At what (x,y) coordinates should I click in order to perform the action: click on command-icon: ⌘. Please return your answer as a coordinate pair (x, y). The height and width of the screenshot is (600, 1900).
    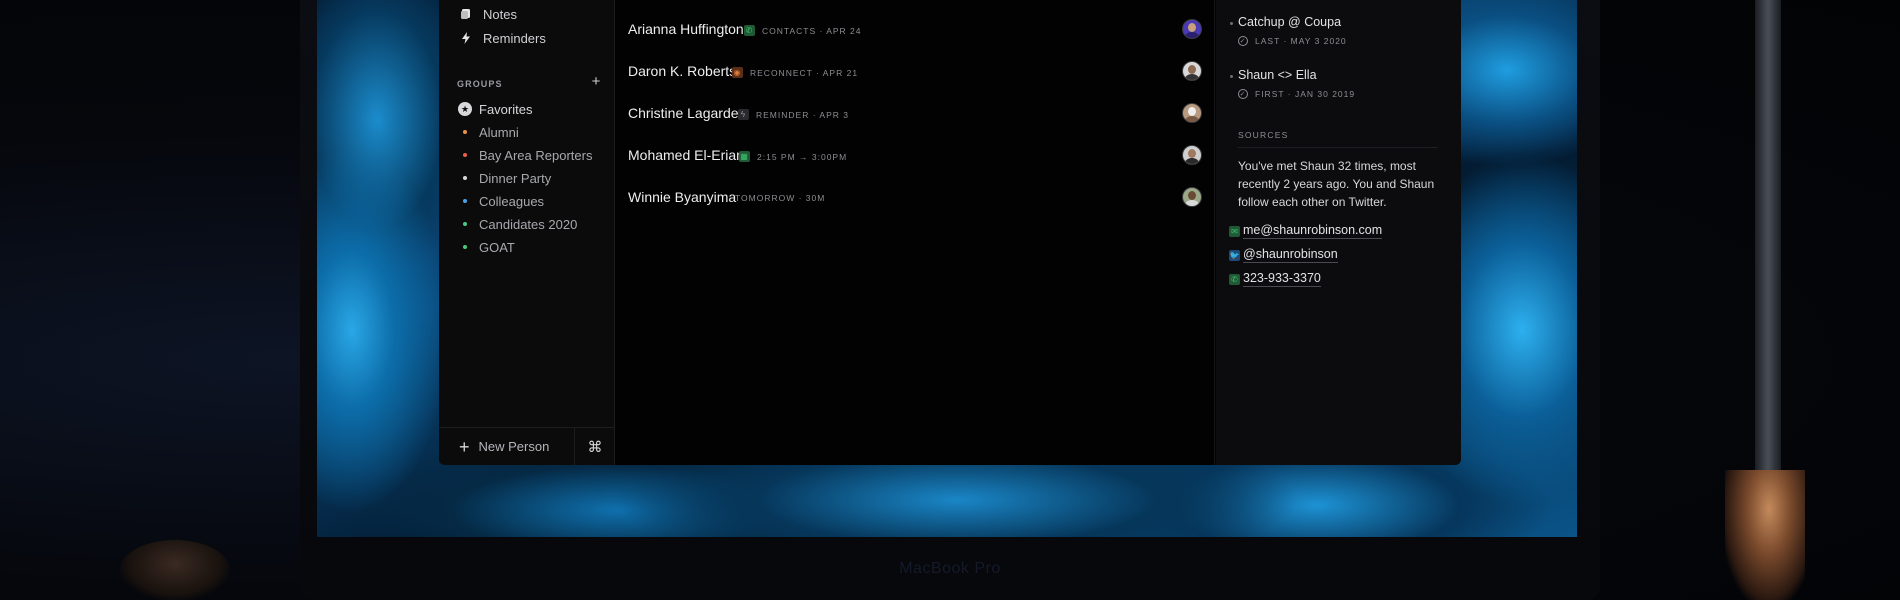
    Looking at the image, I should click on (595, 447).